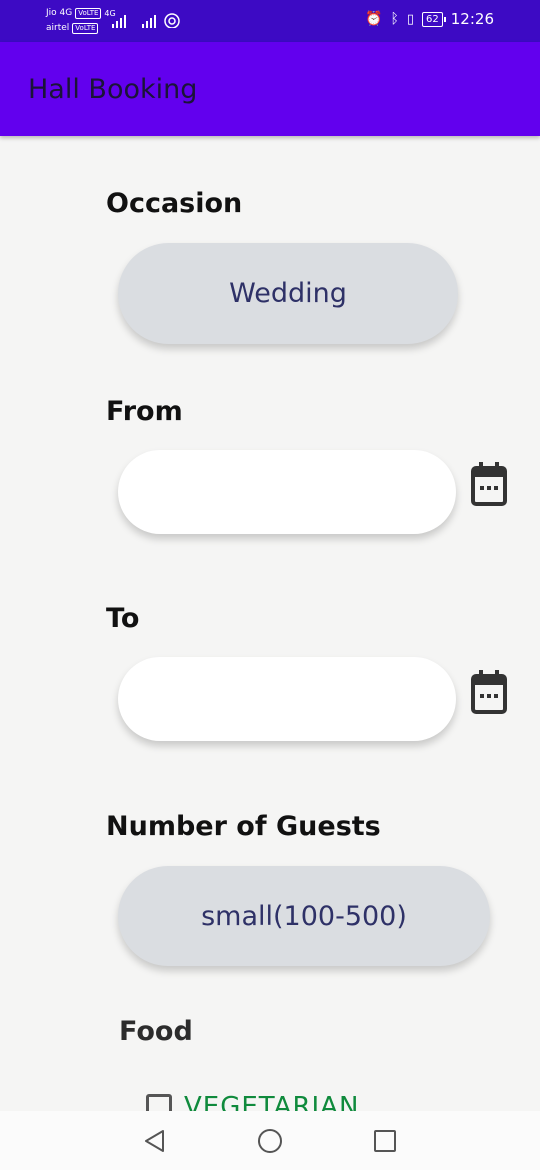  What do you see at coordinates (119, 20) in the screenshot?
I see `signal1-icon` at bounding box center [119, 20].